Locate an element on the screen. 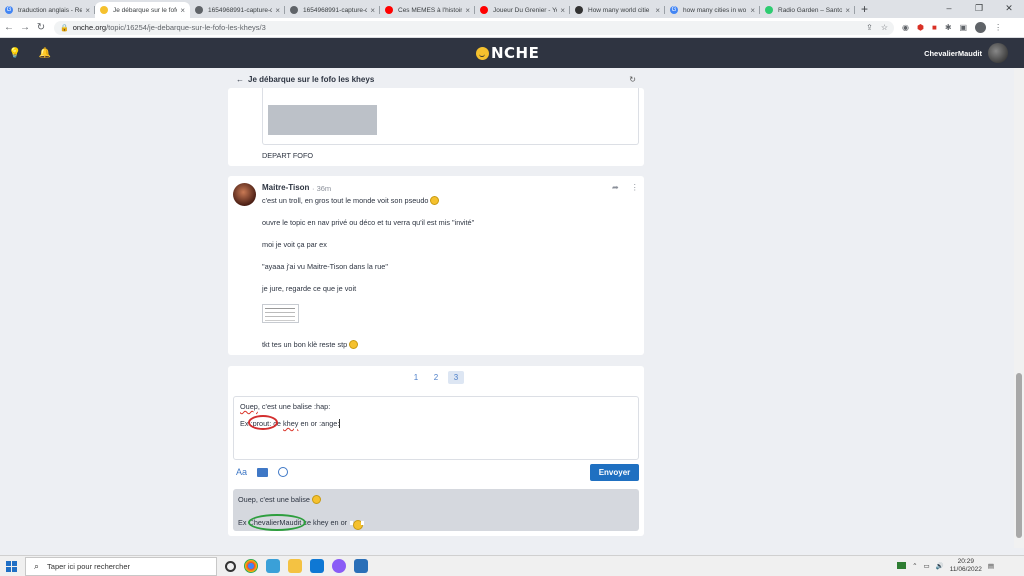  send-button: Envoyer is located at coordinates (614, 472).